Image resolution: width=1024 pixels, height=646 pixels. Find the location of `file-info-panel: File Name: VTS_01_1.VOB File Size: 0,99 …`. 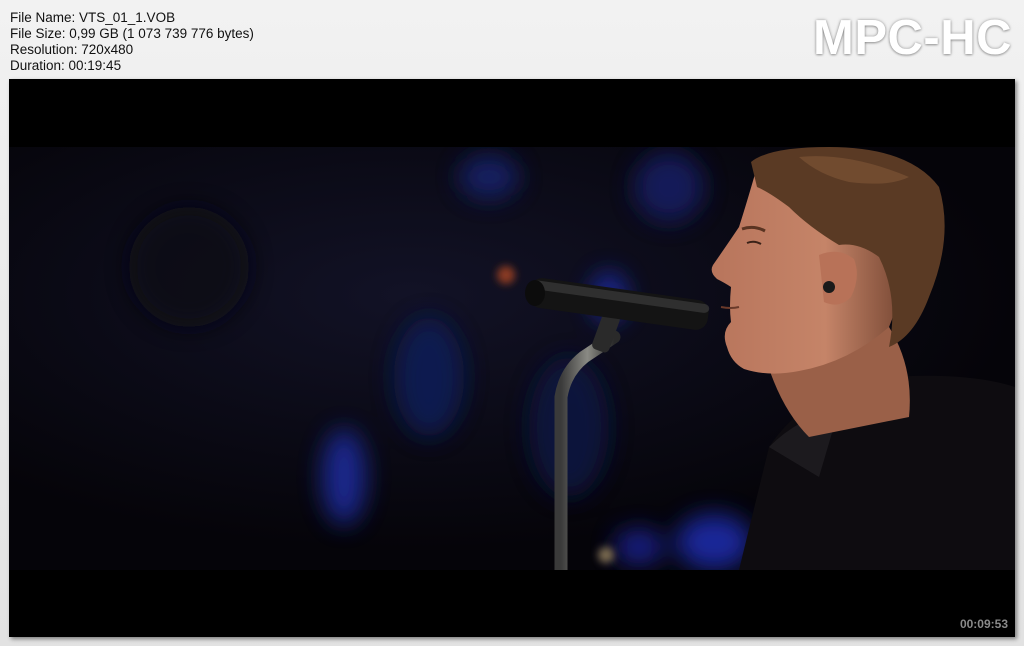

file-info-panel: File Name: VTS_01_1.VOB File Size: 0,99 … is located at coordinates (132, 42).